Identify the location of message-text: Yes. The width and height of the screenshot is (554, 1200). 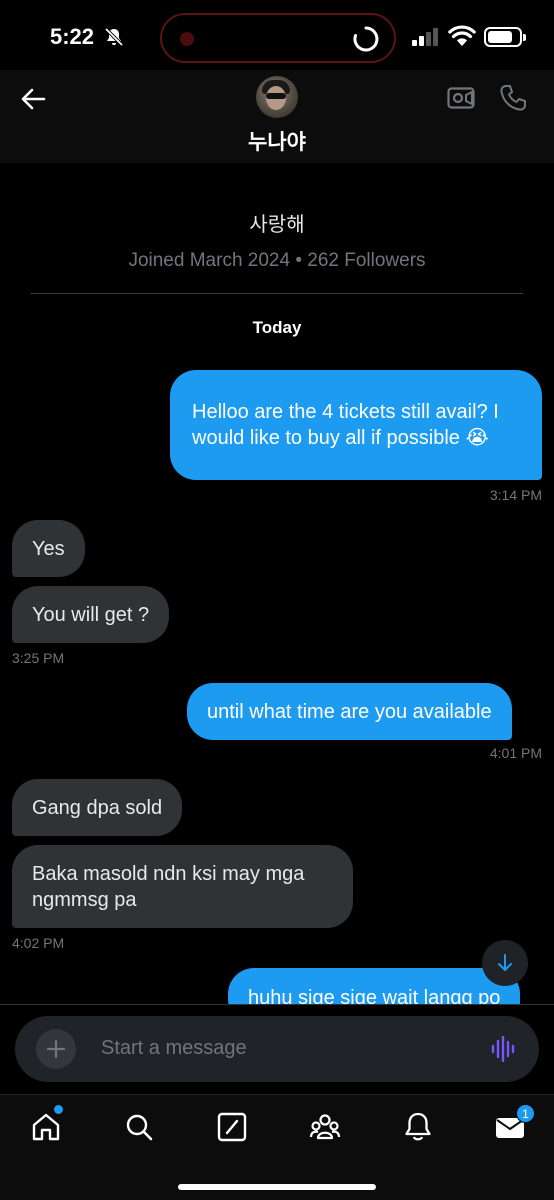
(48, 548).